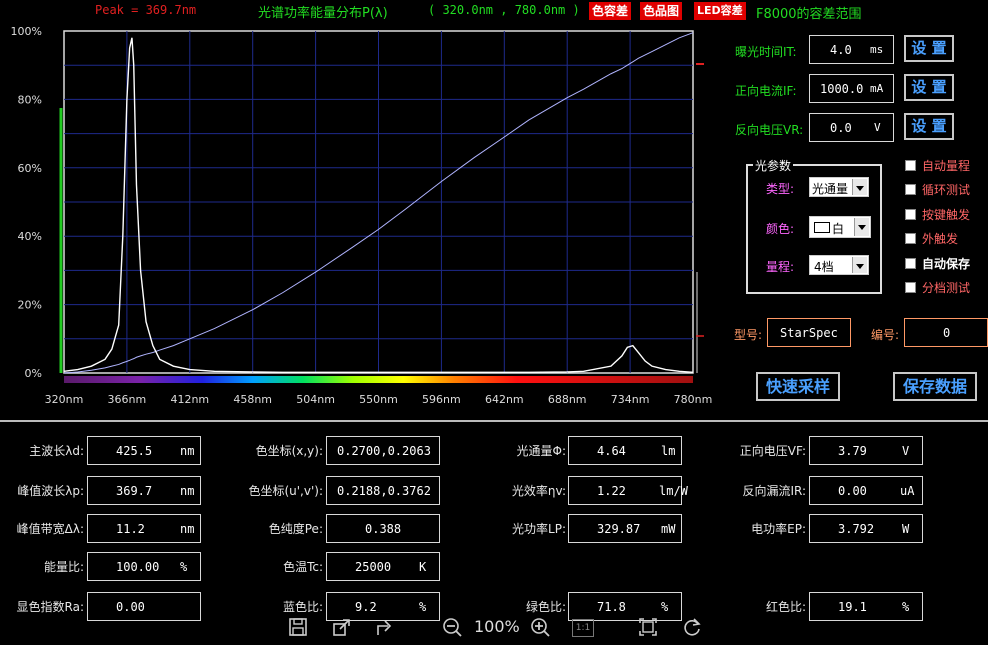 The image size is (988, 645). Describe the element at coordinates (441, 399) in the screenshot. I see `x-tick-label: 596nm` at that location.